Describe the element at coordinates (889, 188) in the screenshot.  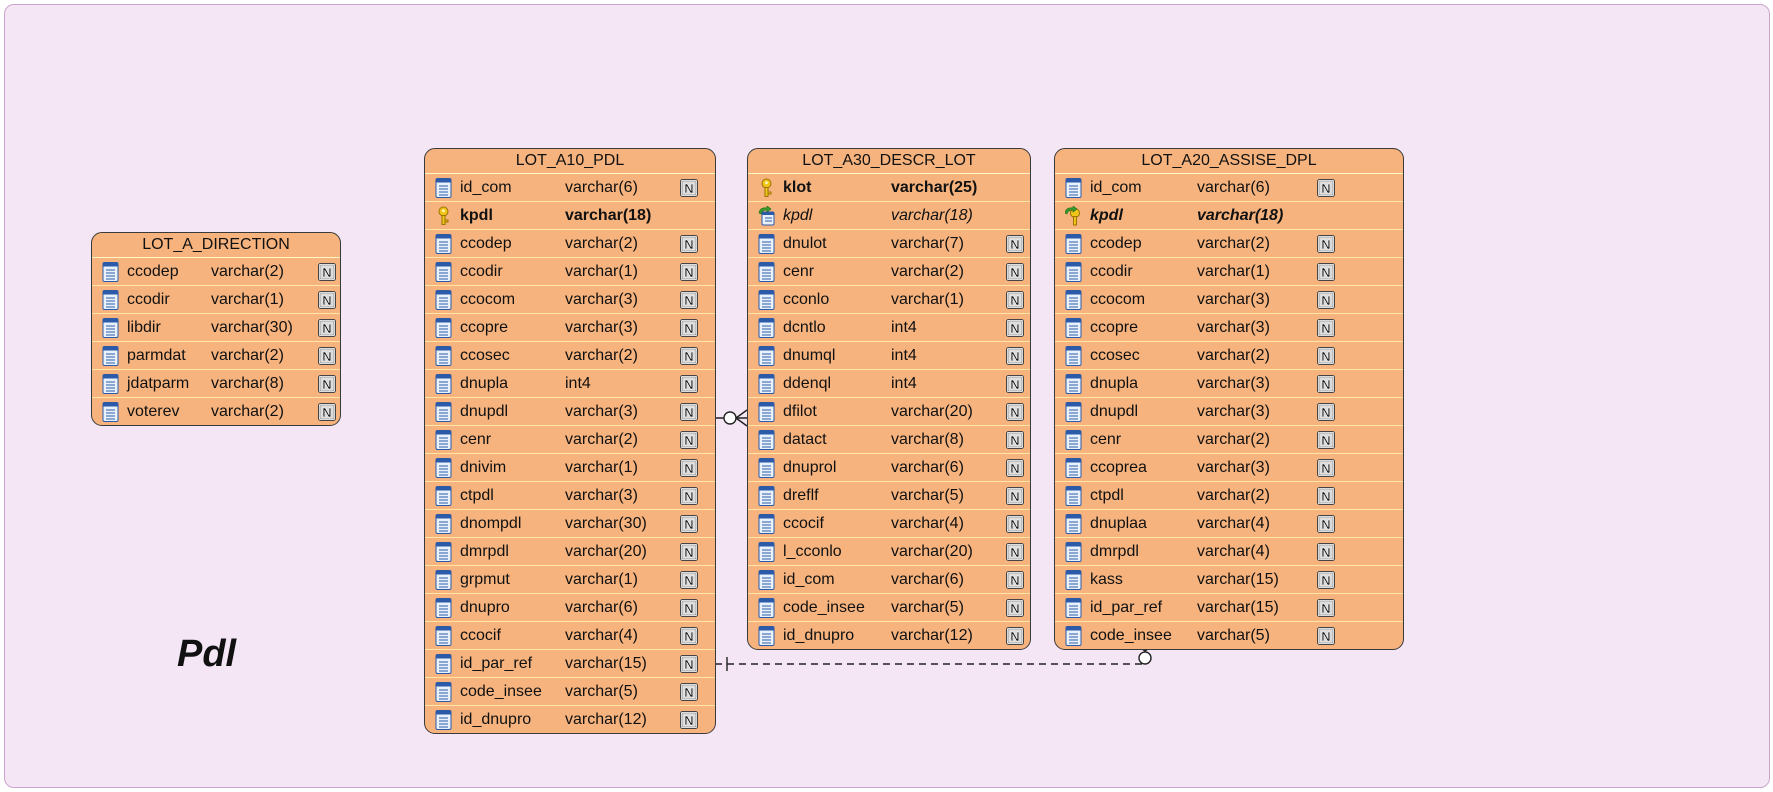
I see `column-row: klot varchar(25)` at that location.